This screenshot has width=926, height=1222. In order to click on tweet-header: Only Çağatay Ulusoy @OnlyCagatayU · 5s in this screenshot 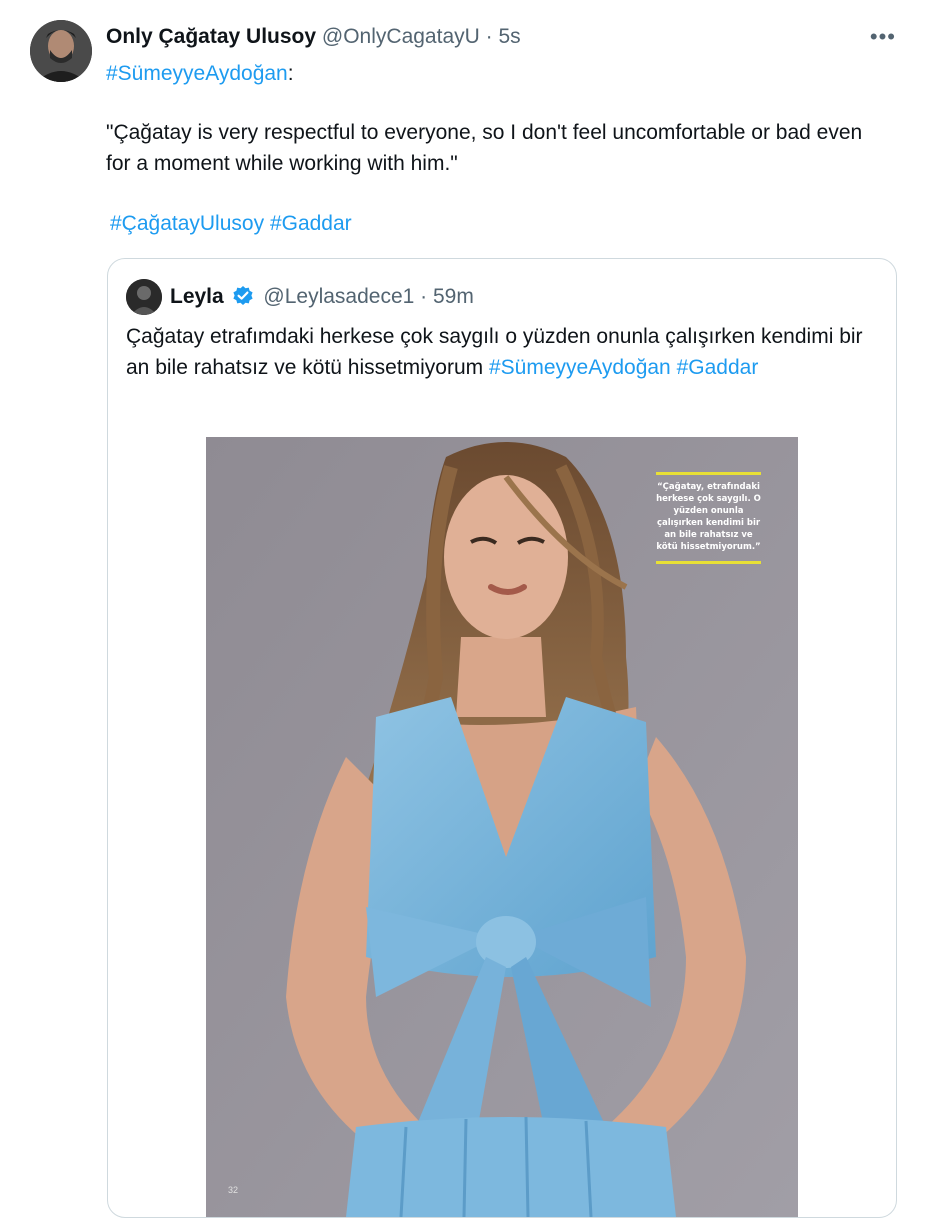, I will do `click(313, 37)`.